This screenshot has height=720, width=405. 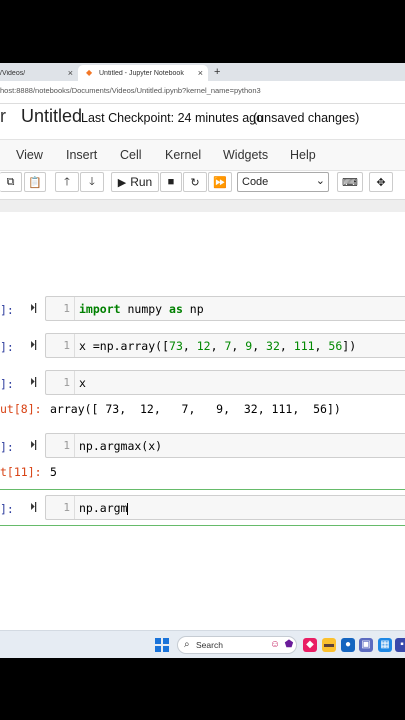 What do you see at coordinates (283, 182) in the screenshot?
I see `cell-type-select: Code ⌄` at bounding box center [283, 182].